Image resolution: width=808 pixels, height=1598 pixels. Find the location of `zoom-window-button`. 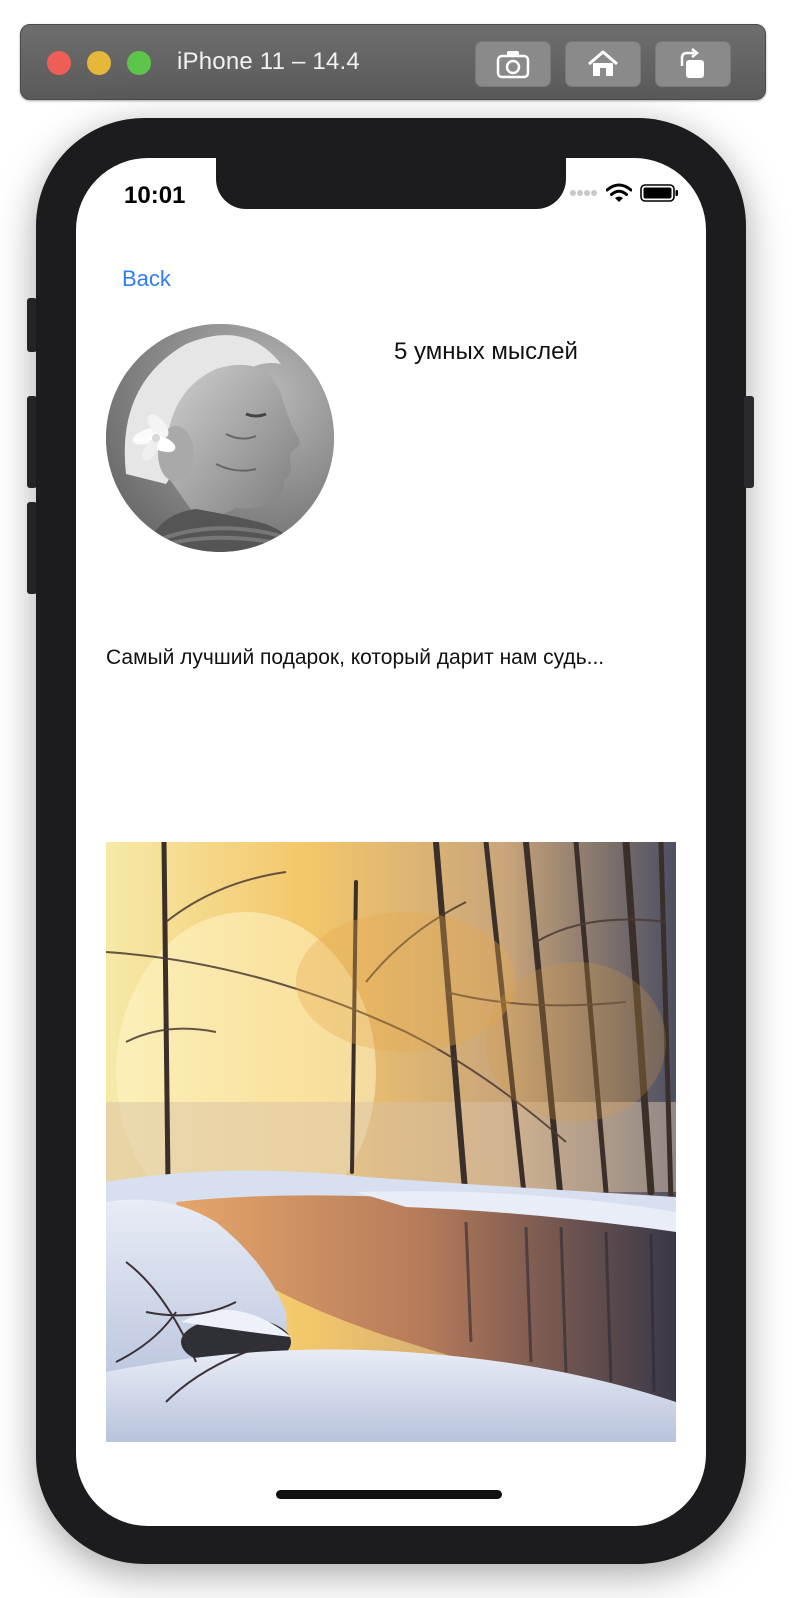

zoom-window-button is located at coordinates (139, 63).